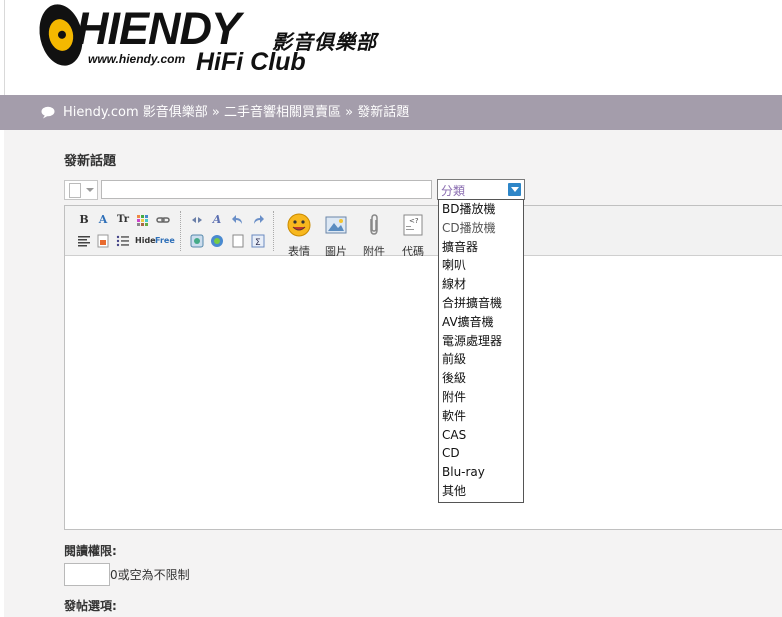 This screenshot has width=782, height=617. I want to click on category-option: CD, so click(481, 453).